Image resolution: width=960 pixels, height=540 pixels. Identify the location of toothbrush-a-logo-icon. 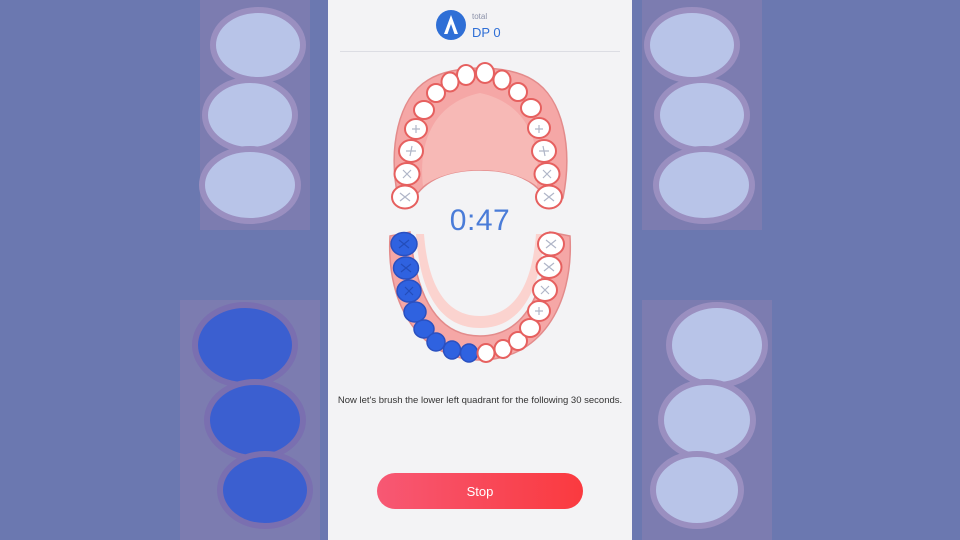
(451, 25).